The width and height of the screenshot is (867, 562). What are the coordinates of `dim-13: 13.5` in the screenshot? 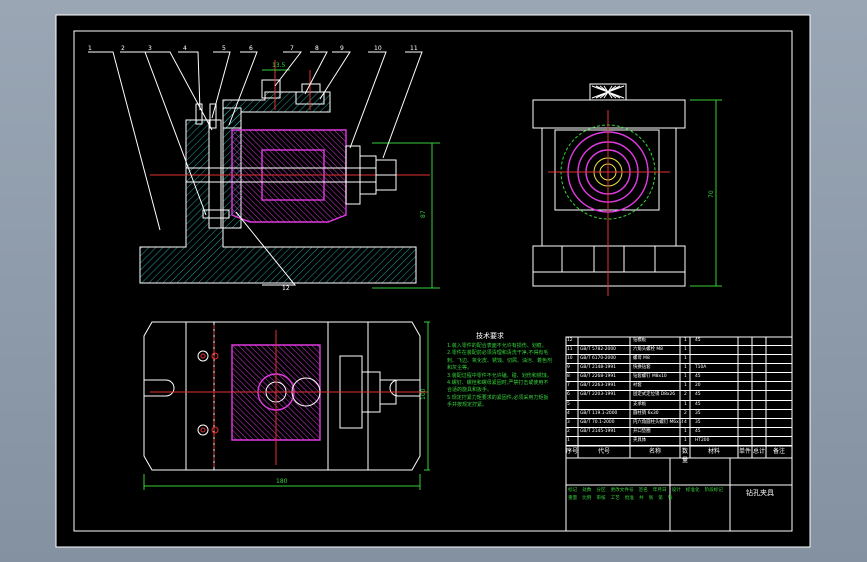 It's located at (279, 65).